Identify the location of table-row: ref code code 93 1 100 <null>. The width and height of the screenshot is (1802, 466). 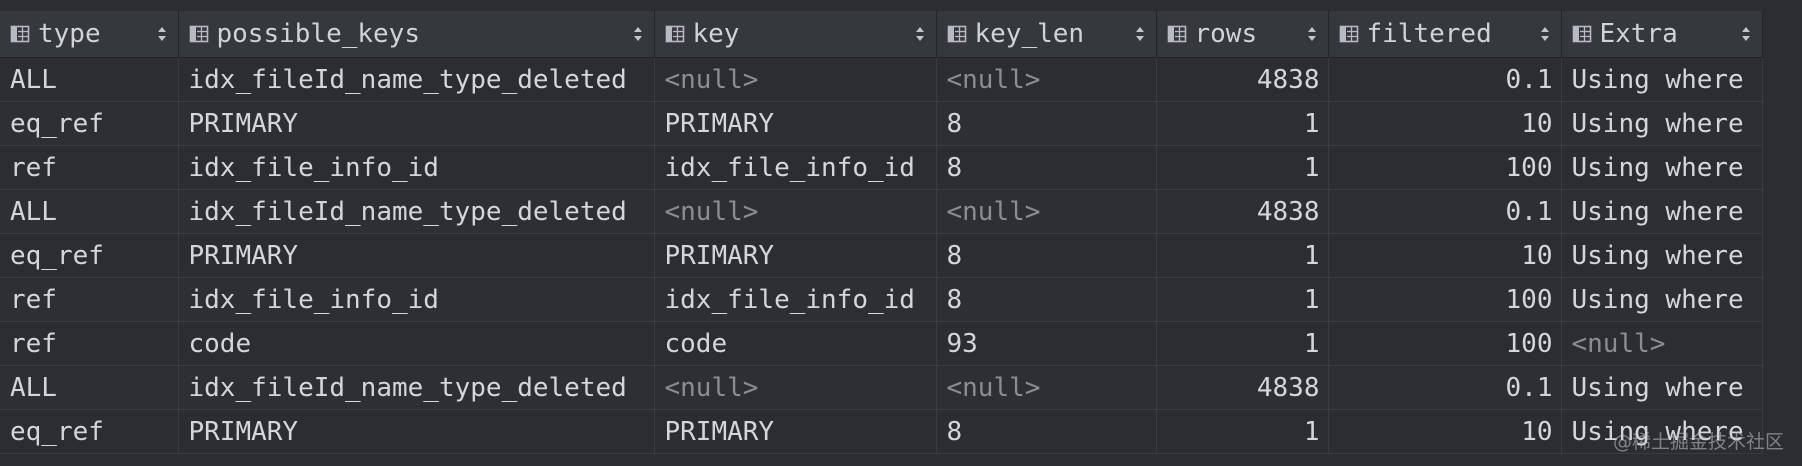
(881, 343).